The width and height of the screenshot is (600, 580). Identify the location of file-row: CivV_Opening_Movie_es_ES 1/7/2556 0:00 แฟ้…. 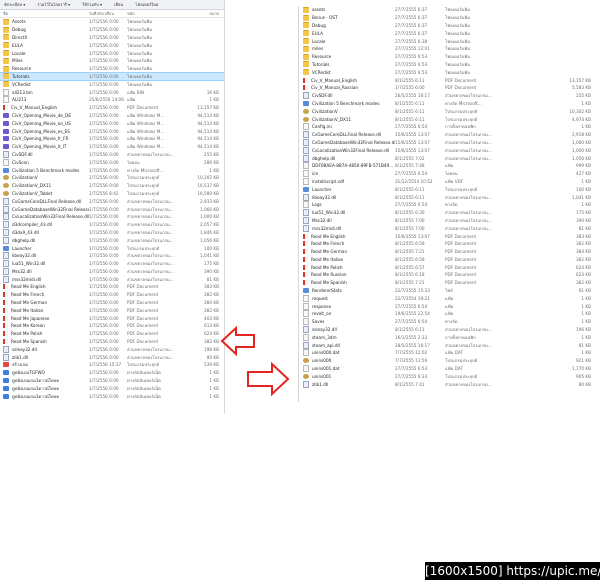
(112, 131).